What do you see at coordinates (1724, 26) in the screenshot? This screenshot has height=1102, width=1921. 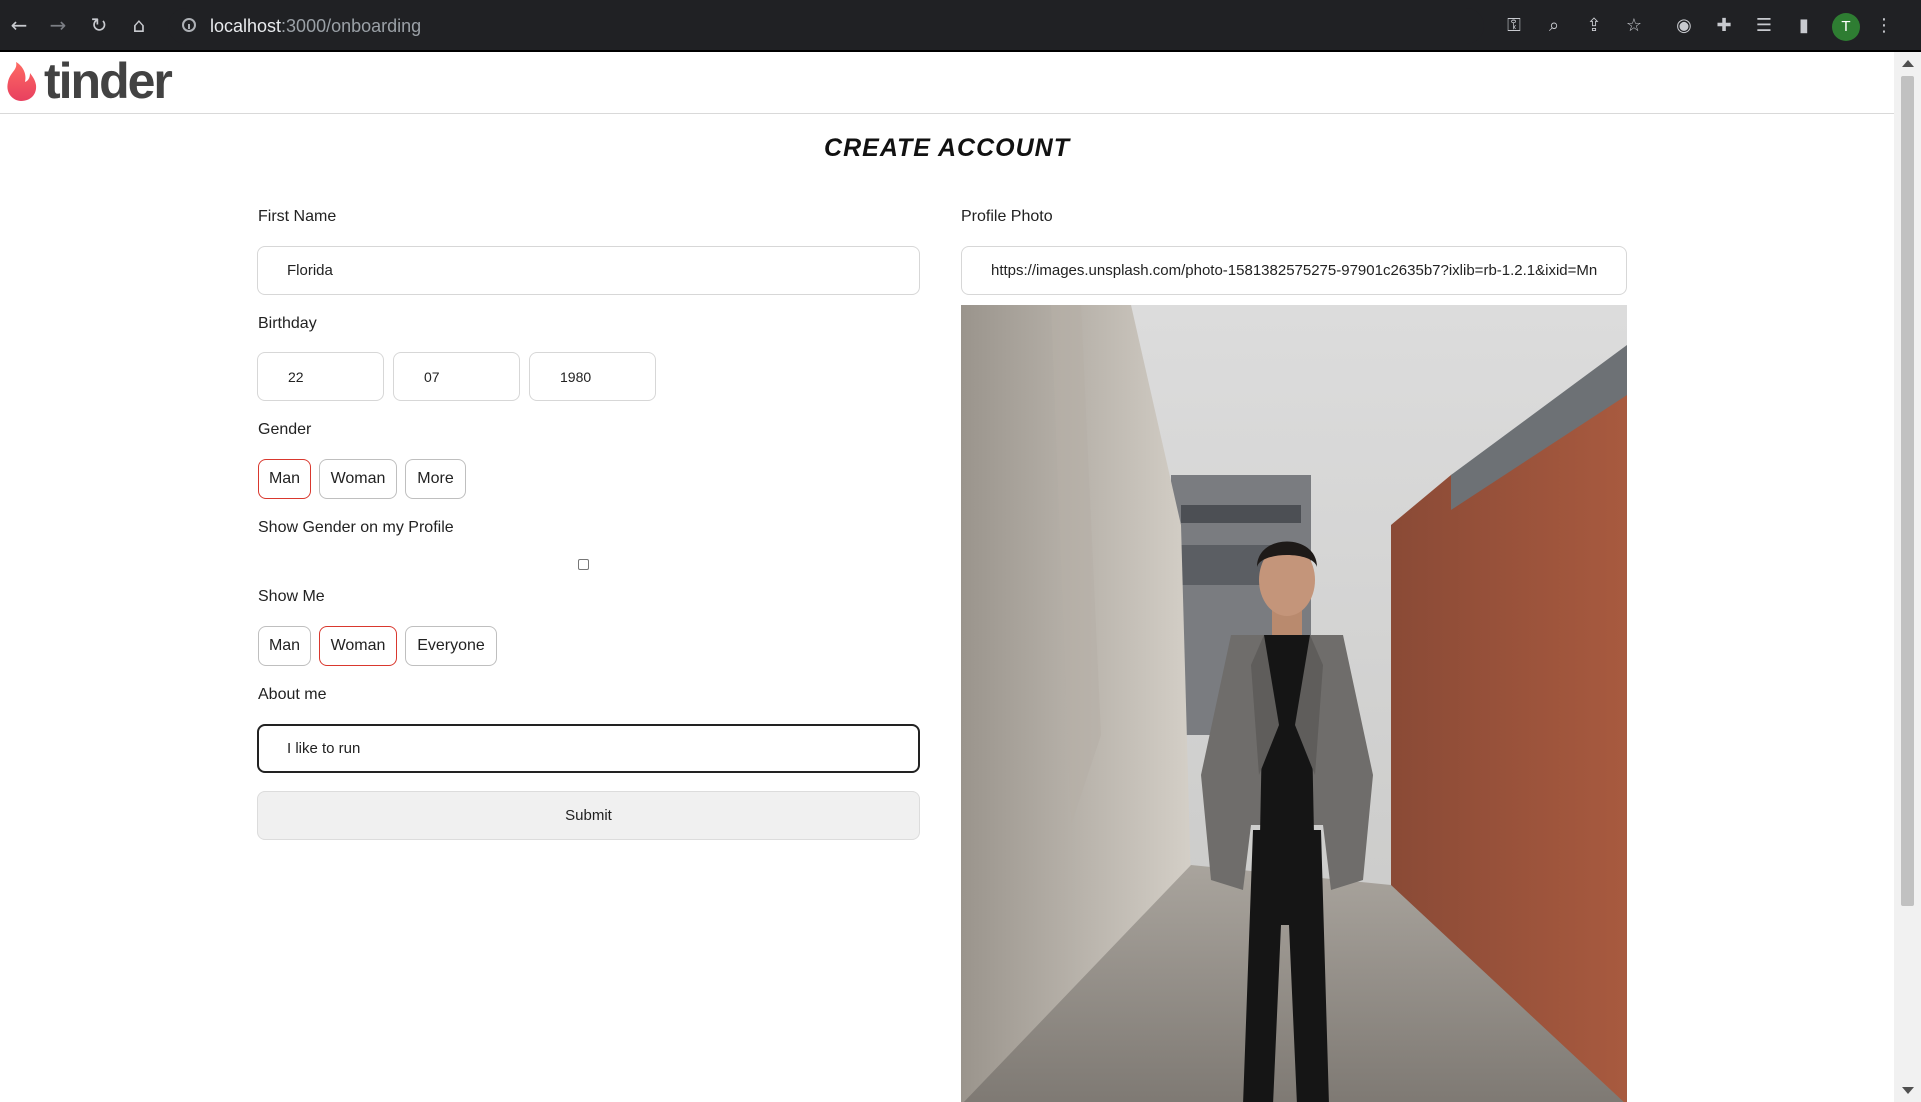 I see `puzzle-icon: ✚` at bounding box center [1724, 26].